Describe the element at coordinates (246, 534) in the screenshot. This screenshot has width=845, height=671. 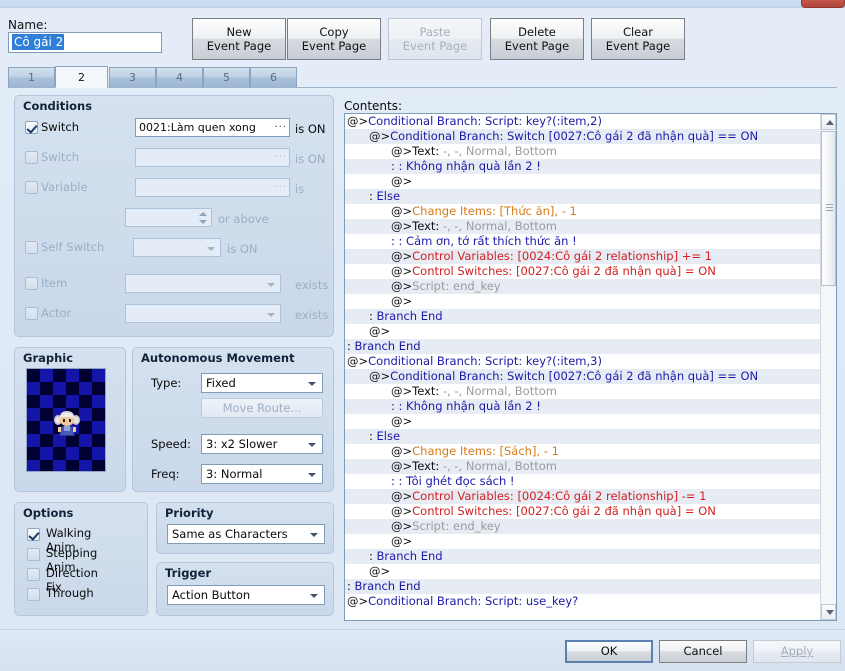
I see `priority-select: Same as Characters` at that location.